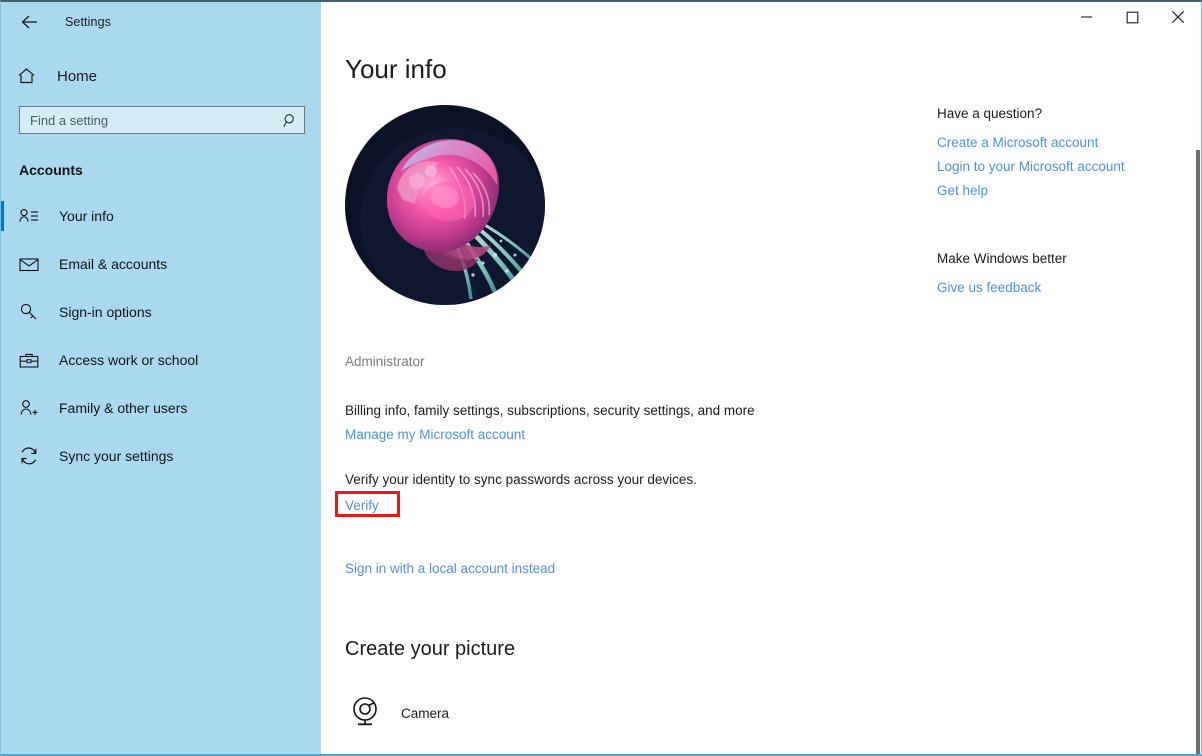 This screenshot has height=756, width=1202. What do you see at coordinates (32, 264) in the screenshot?
I see `envelope-icon` at bounding box center [32, 264].